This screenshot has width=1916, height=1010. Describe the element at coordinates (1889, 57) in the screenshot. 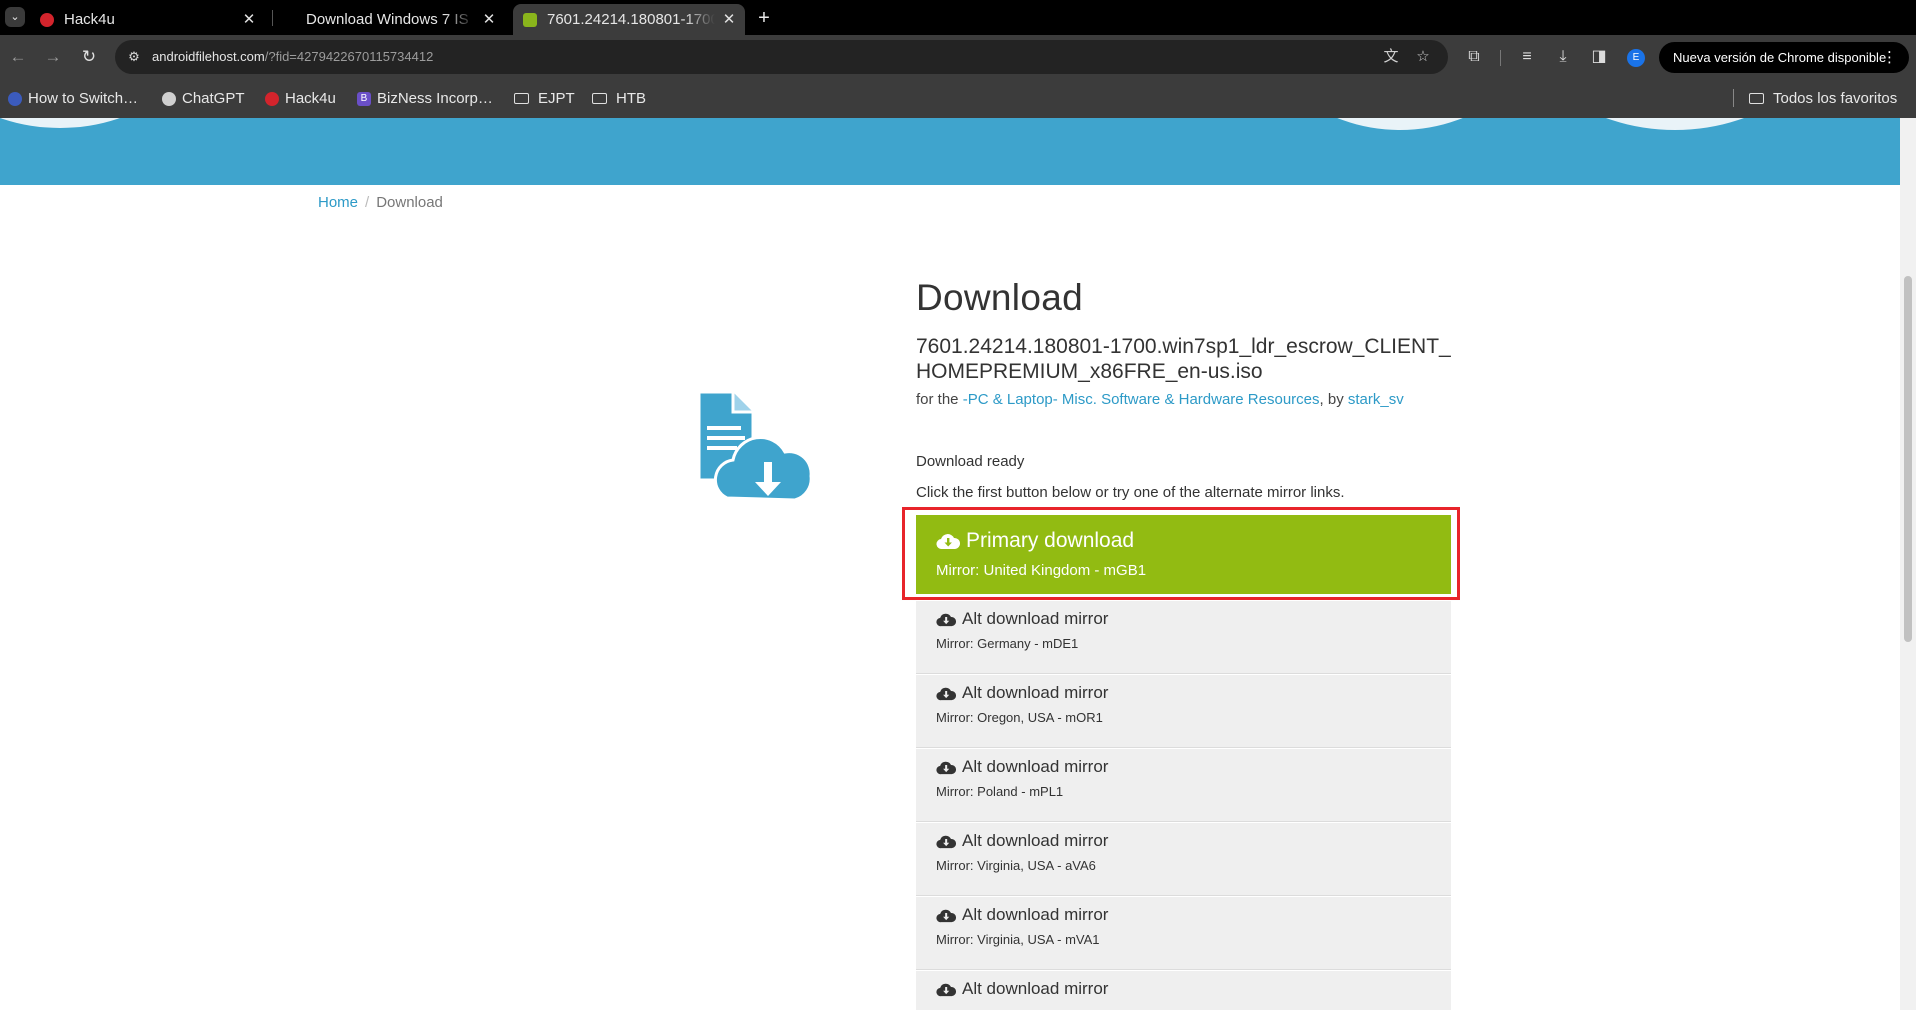

I see `menu-kebab-icon: ⋮` at that location.